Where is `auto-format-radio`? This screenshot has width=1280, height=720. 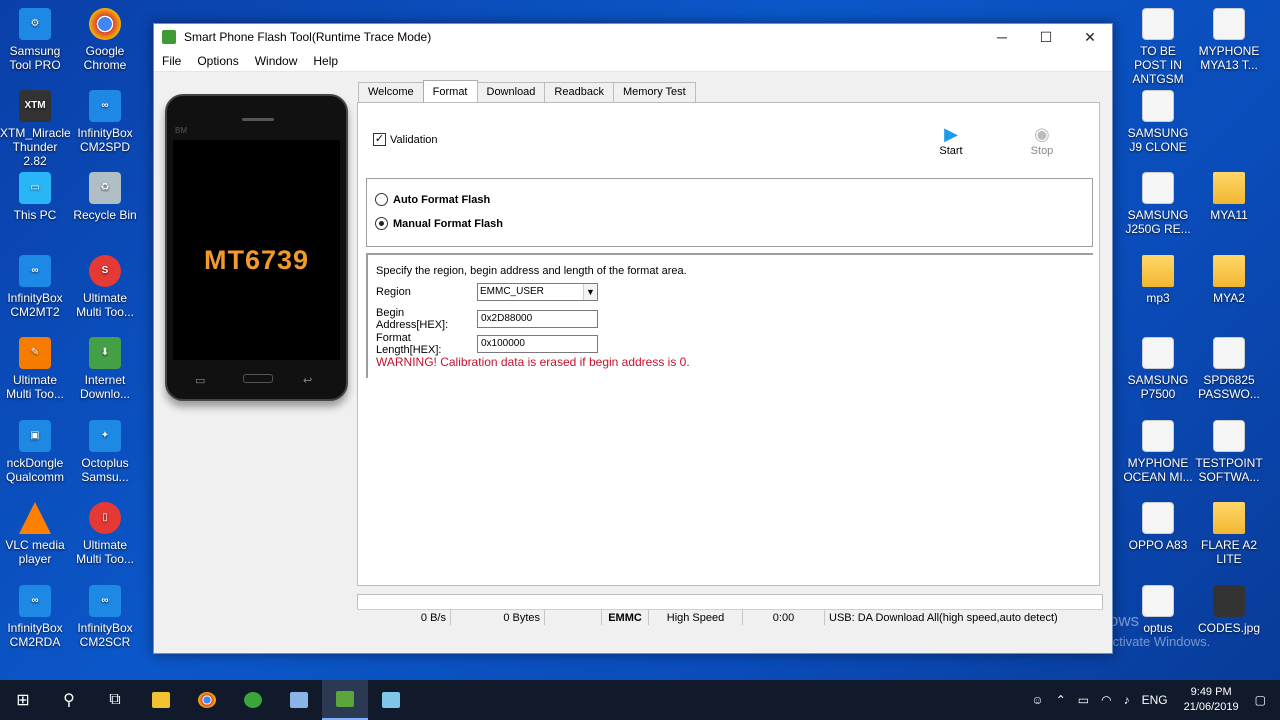
auto-format-radio is located at coordinates (381, 199).